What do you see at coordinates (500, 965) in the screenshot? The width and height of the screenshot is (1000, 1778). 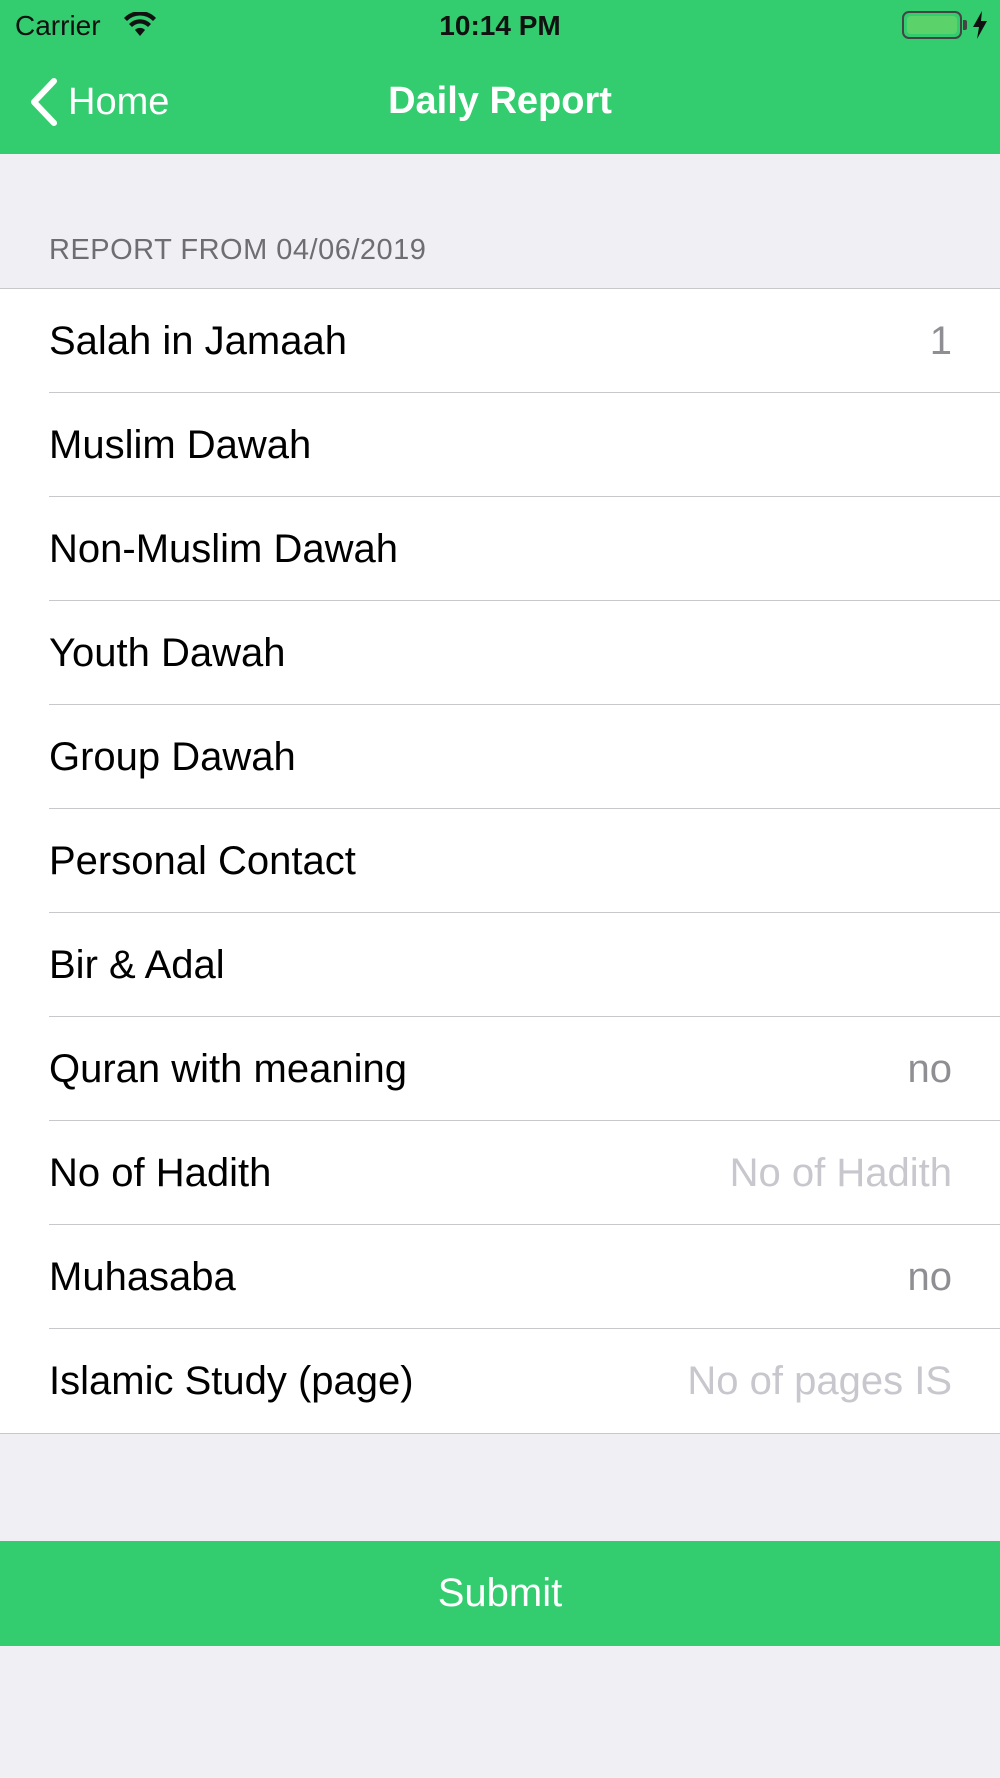 I see `row-bir-and-adal: Bir & Adal` at bounding box center [500, 965].